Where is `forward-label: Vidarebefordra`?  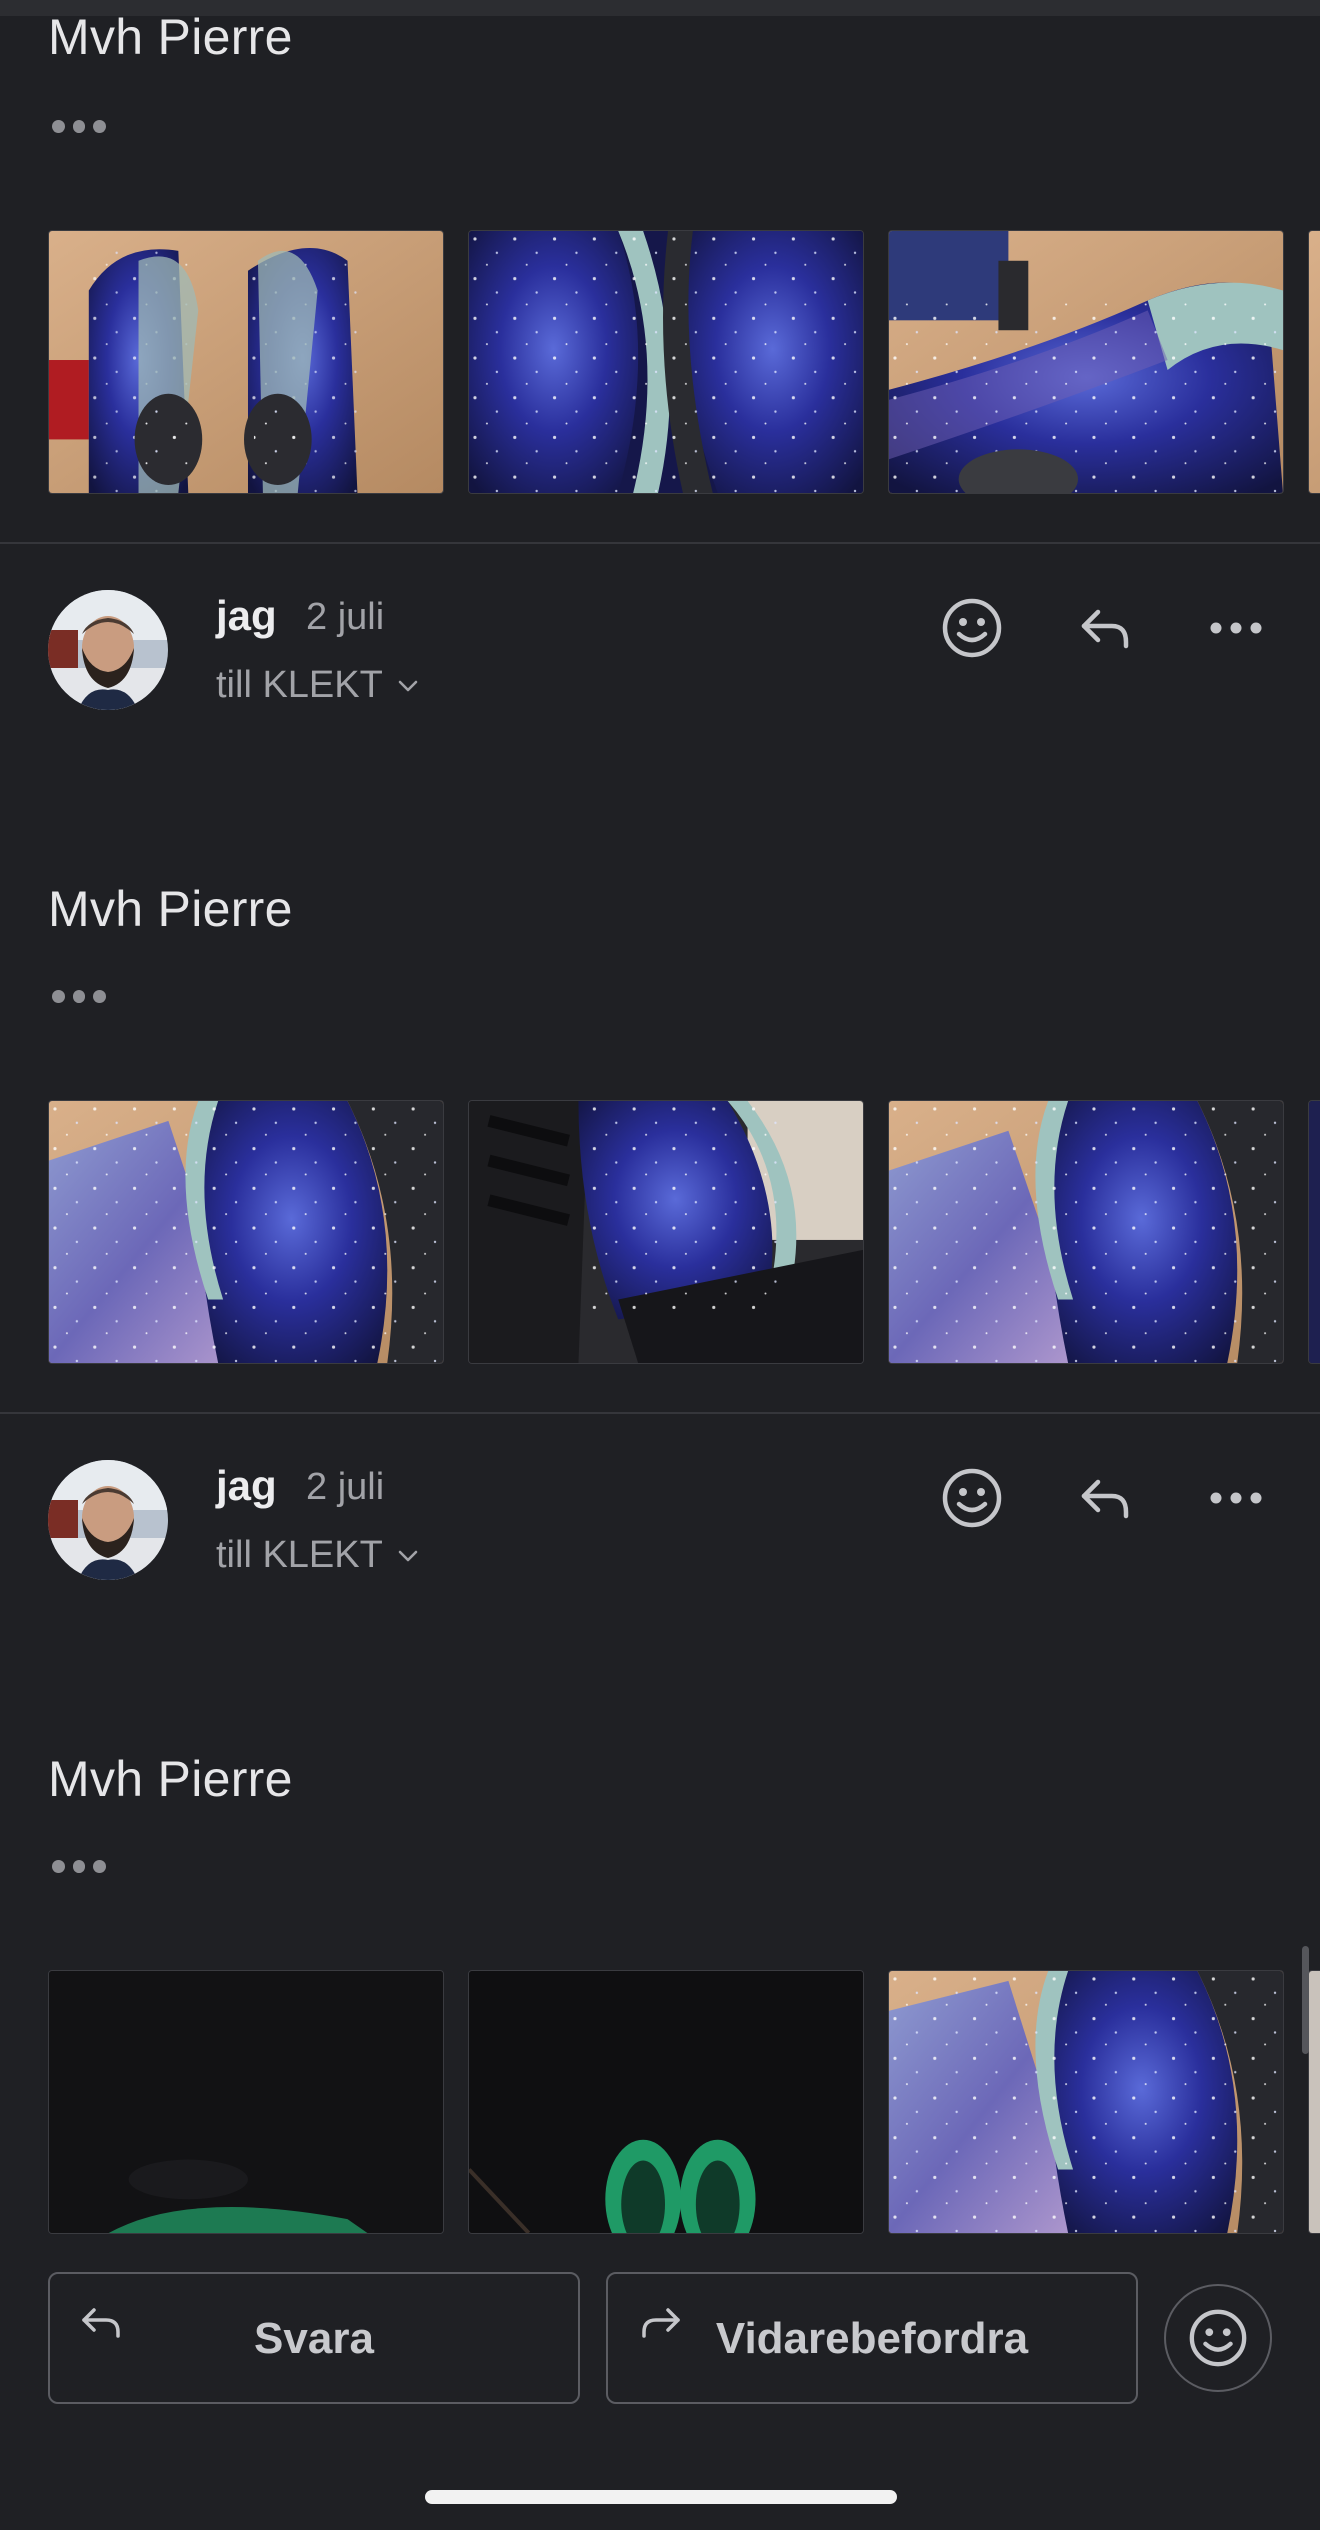 forward-label: Vidarebefordra is located at coordinates (872, 2338).